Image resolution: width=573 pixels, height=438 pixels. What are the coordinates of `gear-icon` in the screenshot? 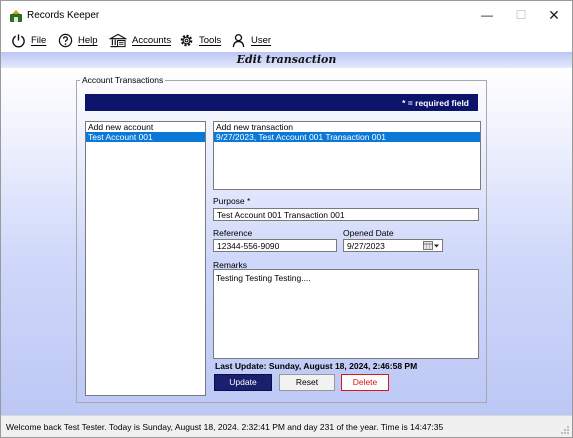 It's located at (186, 40).